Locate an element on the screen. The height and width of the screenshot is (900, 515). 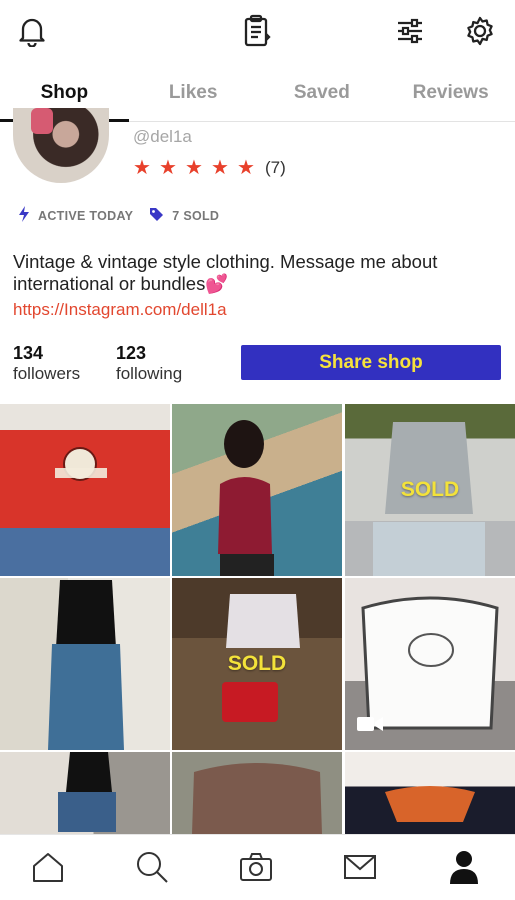
camera-icon is located at coordinates (256, 867).